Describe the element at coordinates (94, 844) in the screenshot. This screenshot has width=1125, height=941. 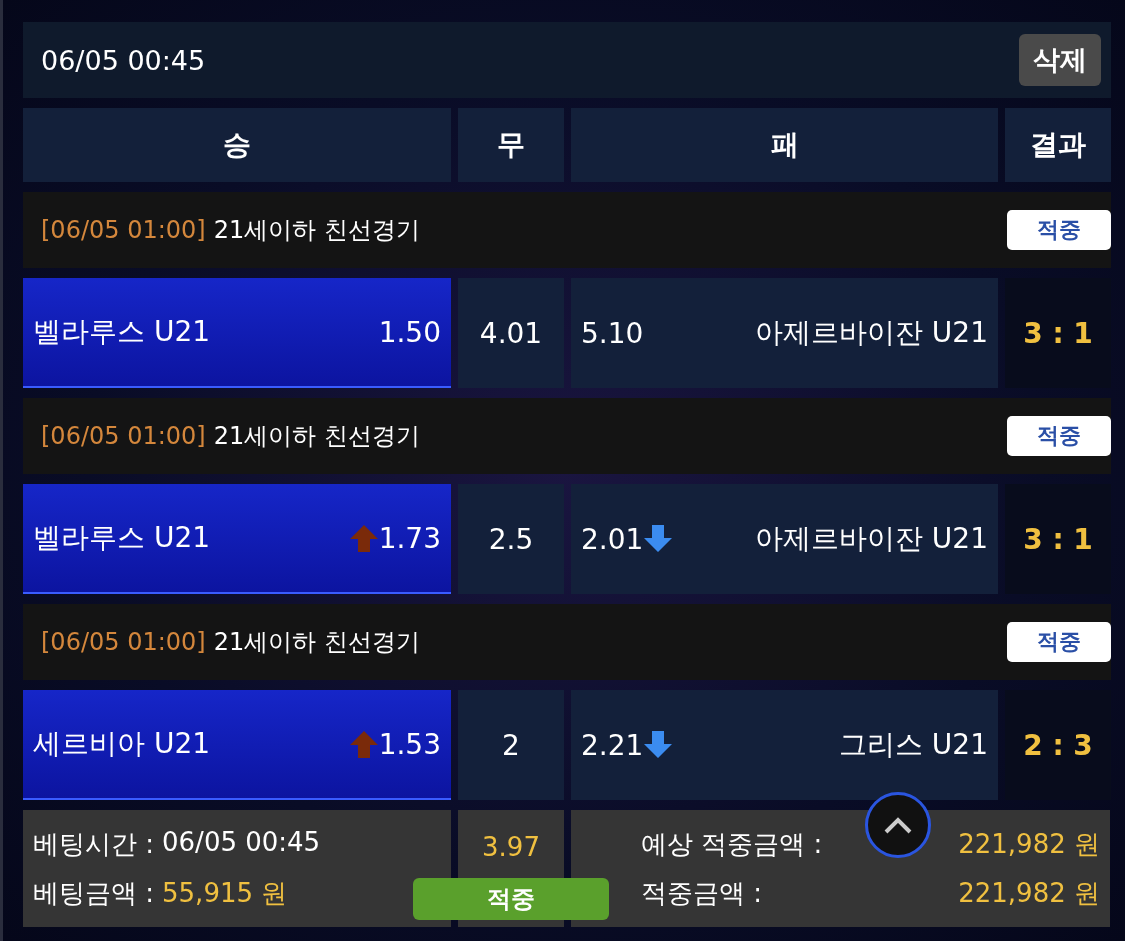
I see `bet-time-label: 베팅시간 :` at that location.